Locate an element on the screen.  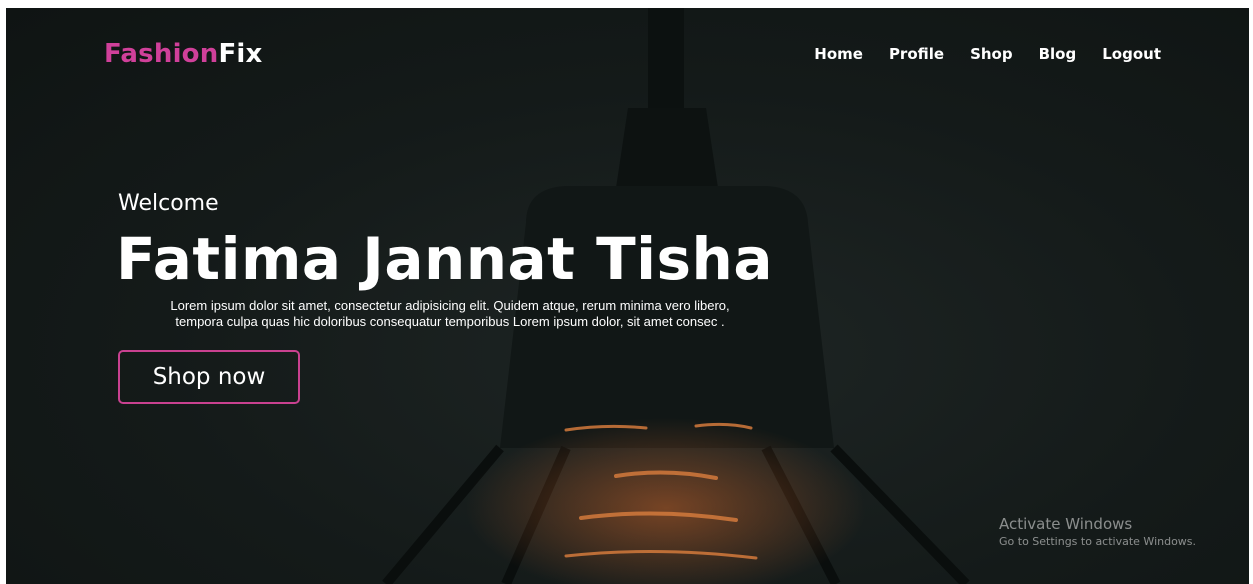
nav-shop-link: Shop is located at coordinates (991, 54).